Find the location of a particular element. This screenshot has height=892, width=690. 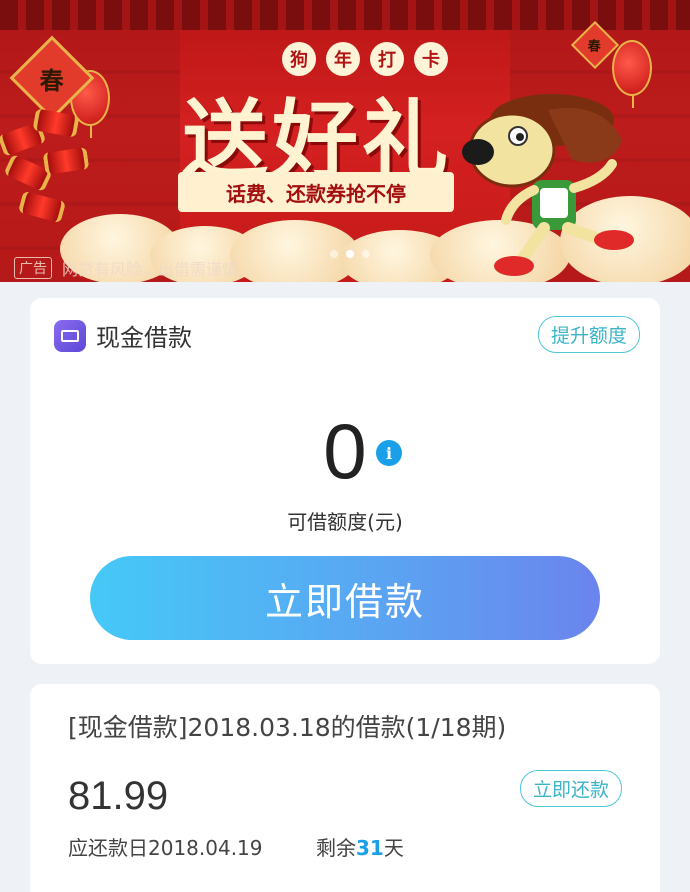

ad-text: 网贷有风险，出借需谨慎 is located at coordinates (150, 269).